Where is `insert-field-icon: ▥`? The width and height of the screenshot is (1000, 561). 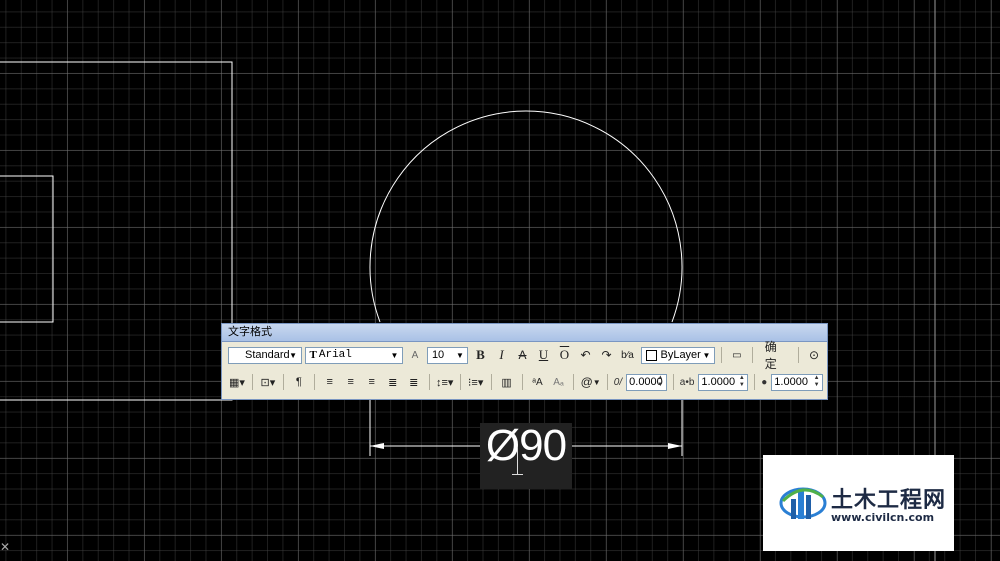 insert-field-icon: ▥ is located at coordinates (507, 382).